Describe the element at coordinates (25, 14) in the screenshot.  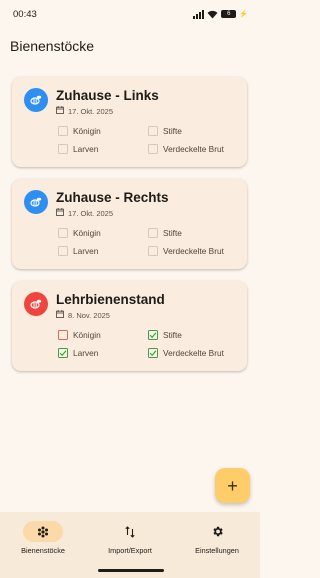
I see `status-time: 00:43` at that location.